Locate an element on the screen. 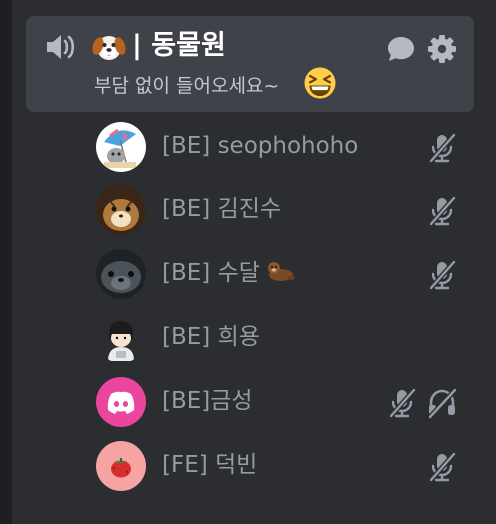  speaker-icon is located at coordinates (61, 47).